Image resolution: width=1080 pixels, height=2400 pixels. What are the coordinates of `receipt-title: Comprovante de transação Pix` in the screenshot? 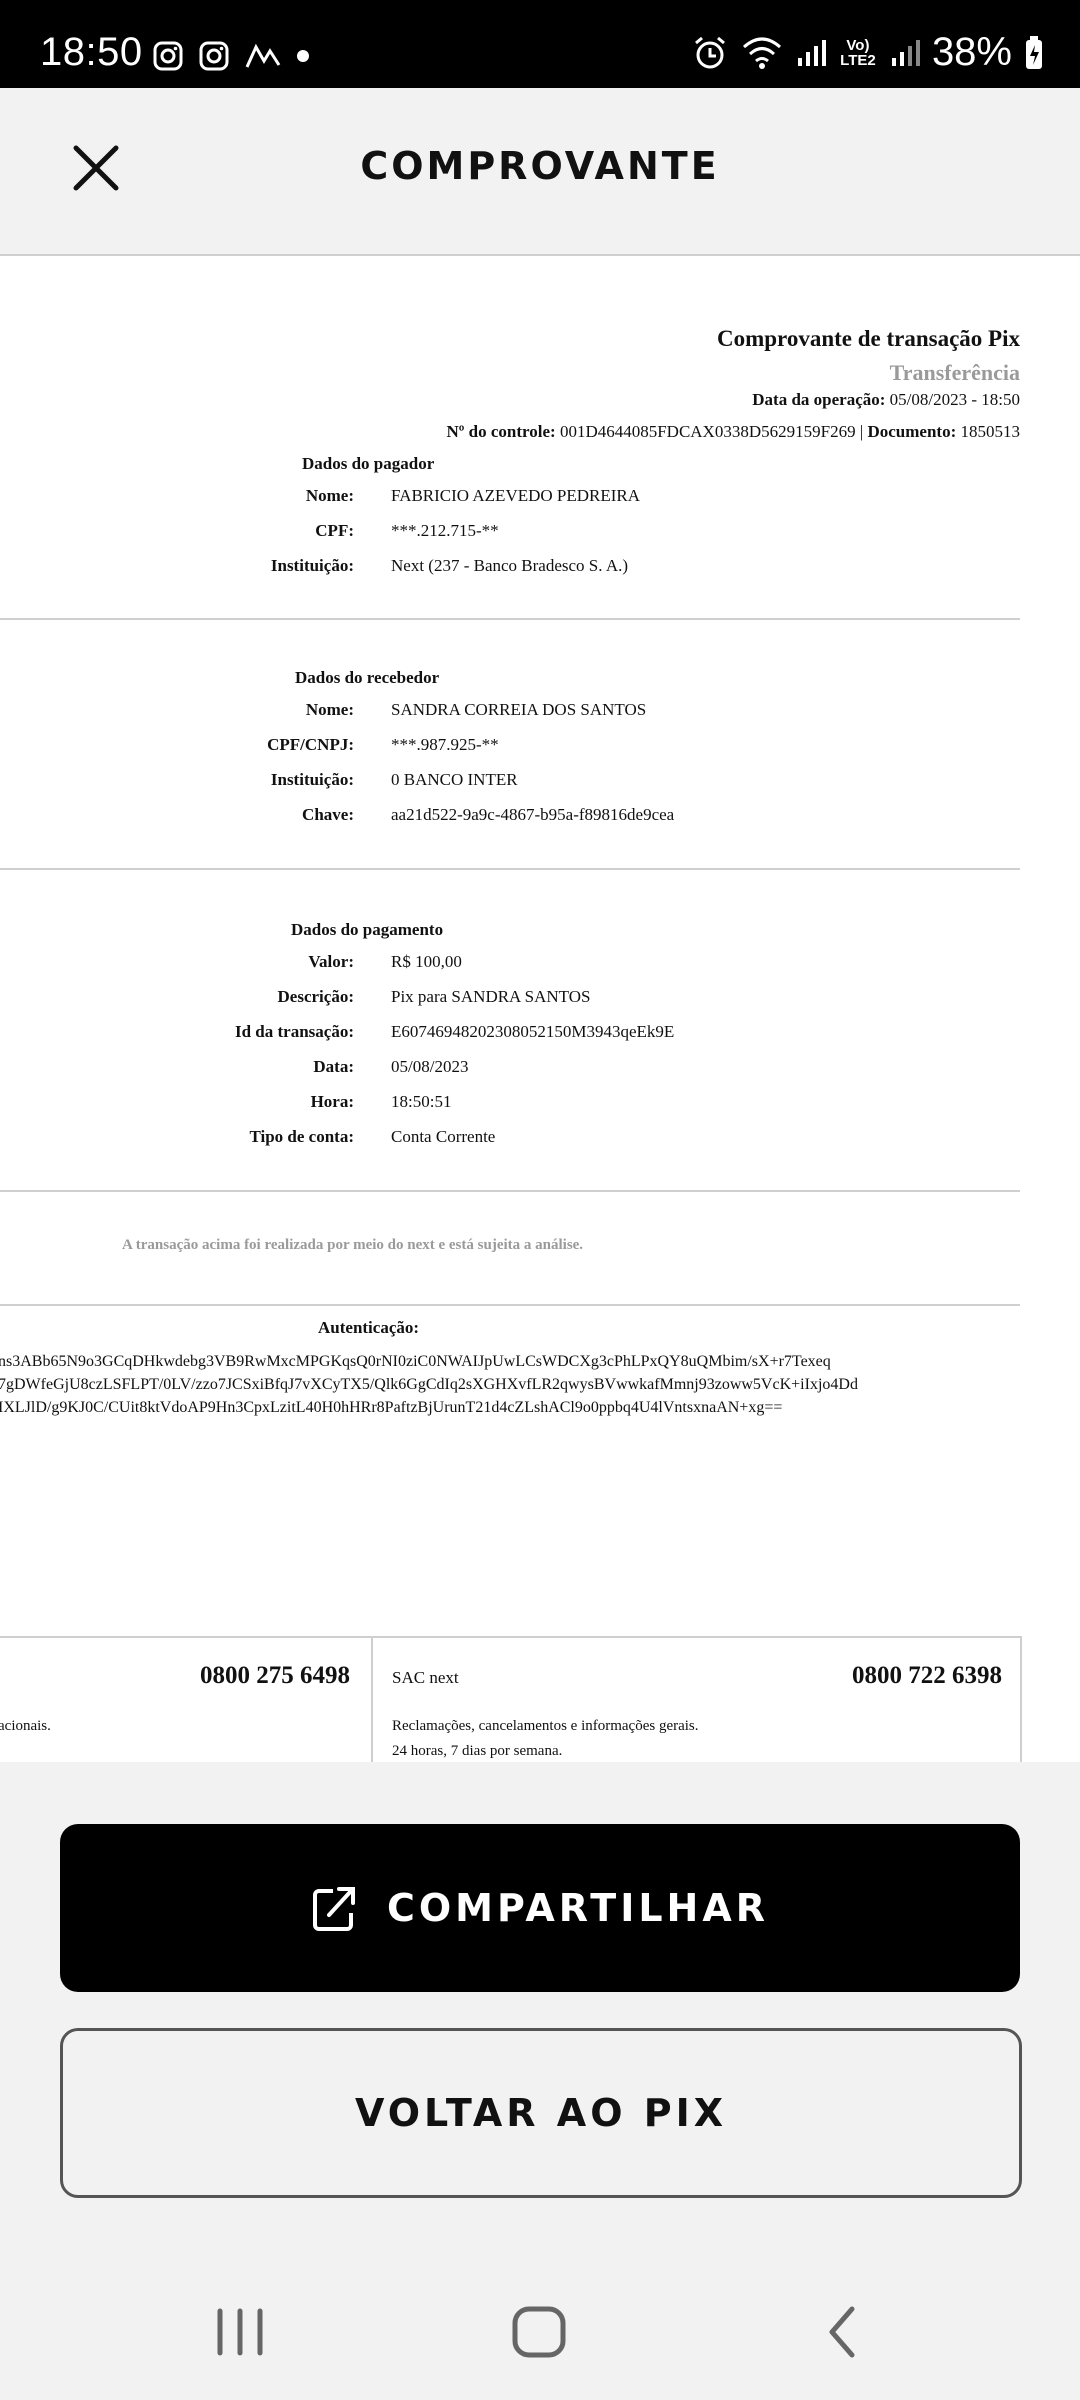 It's located at (868, 338).